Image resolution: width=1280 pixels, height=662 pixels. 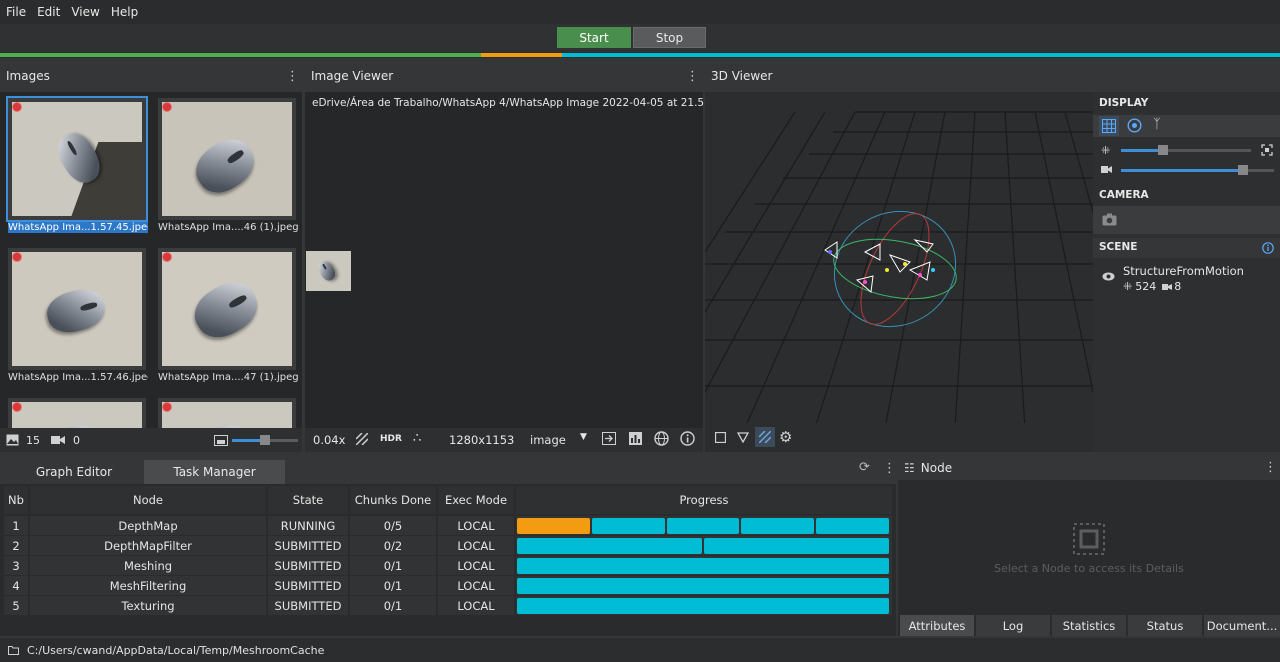 What do you see at coordinates (909, 468) in the screenshot?
I see `node-settings-icon: ☷` at bounding box center [909, 468].